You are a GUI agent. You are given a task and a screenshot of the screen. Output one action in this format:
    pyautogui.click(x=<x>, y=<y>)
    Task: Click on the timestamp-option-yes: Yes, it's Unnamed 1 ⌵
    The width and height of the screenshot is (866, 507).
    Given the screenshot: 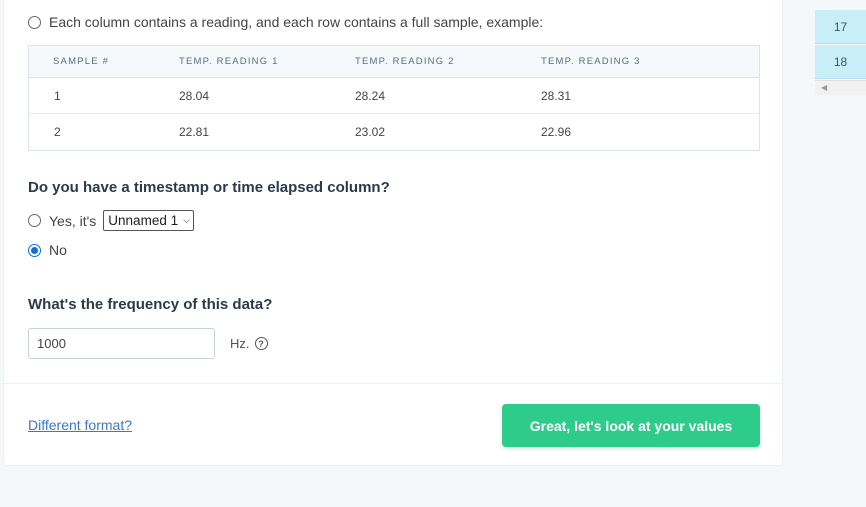 What is the action you would take?
    pyautogui.click(x=111, y=220)
    